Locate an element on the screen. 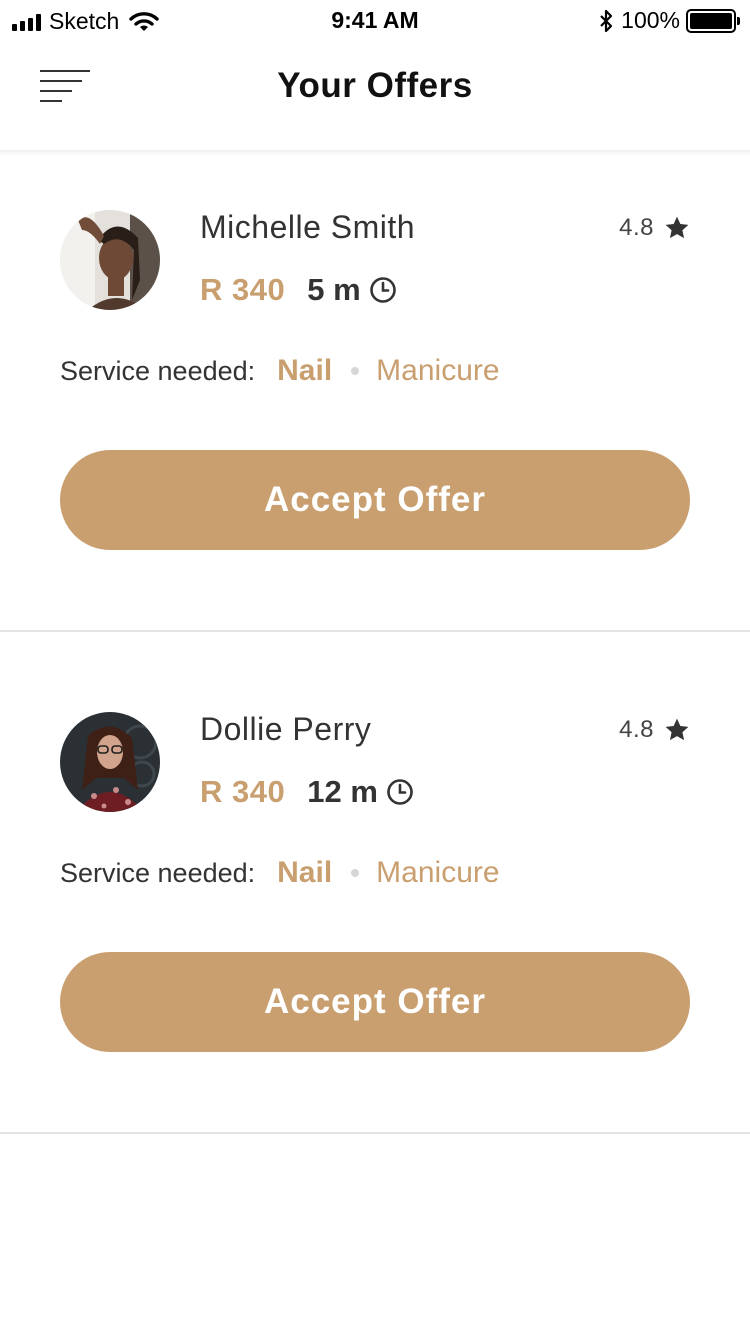  battery-icon is located at coordinates (713, 20).